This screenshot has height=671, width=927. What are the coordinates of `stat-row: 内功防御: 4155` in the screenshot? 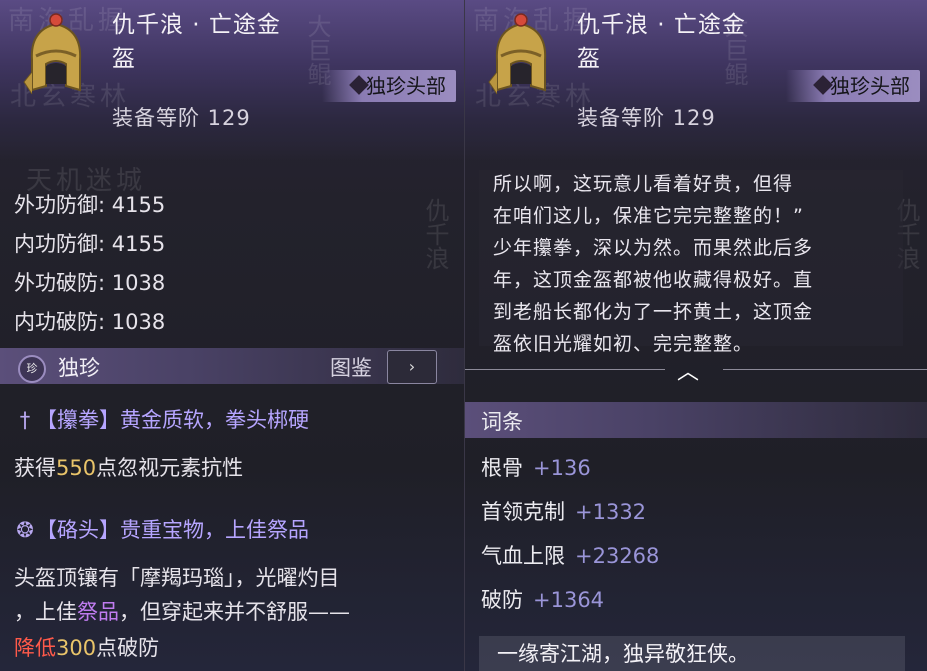 It's located at (90, 244).